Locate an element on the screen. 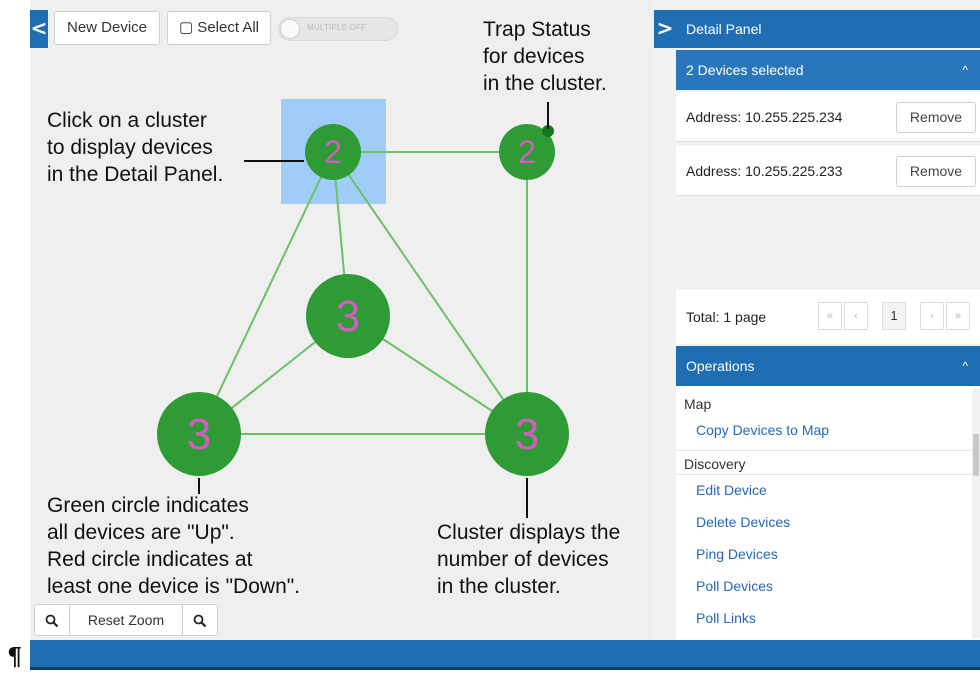 This screenshot has height=675, width=980. annotation-line: least one device is "Down". is located at coordinates (174, 586).